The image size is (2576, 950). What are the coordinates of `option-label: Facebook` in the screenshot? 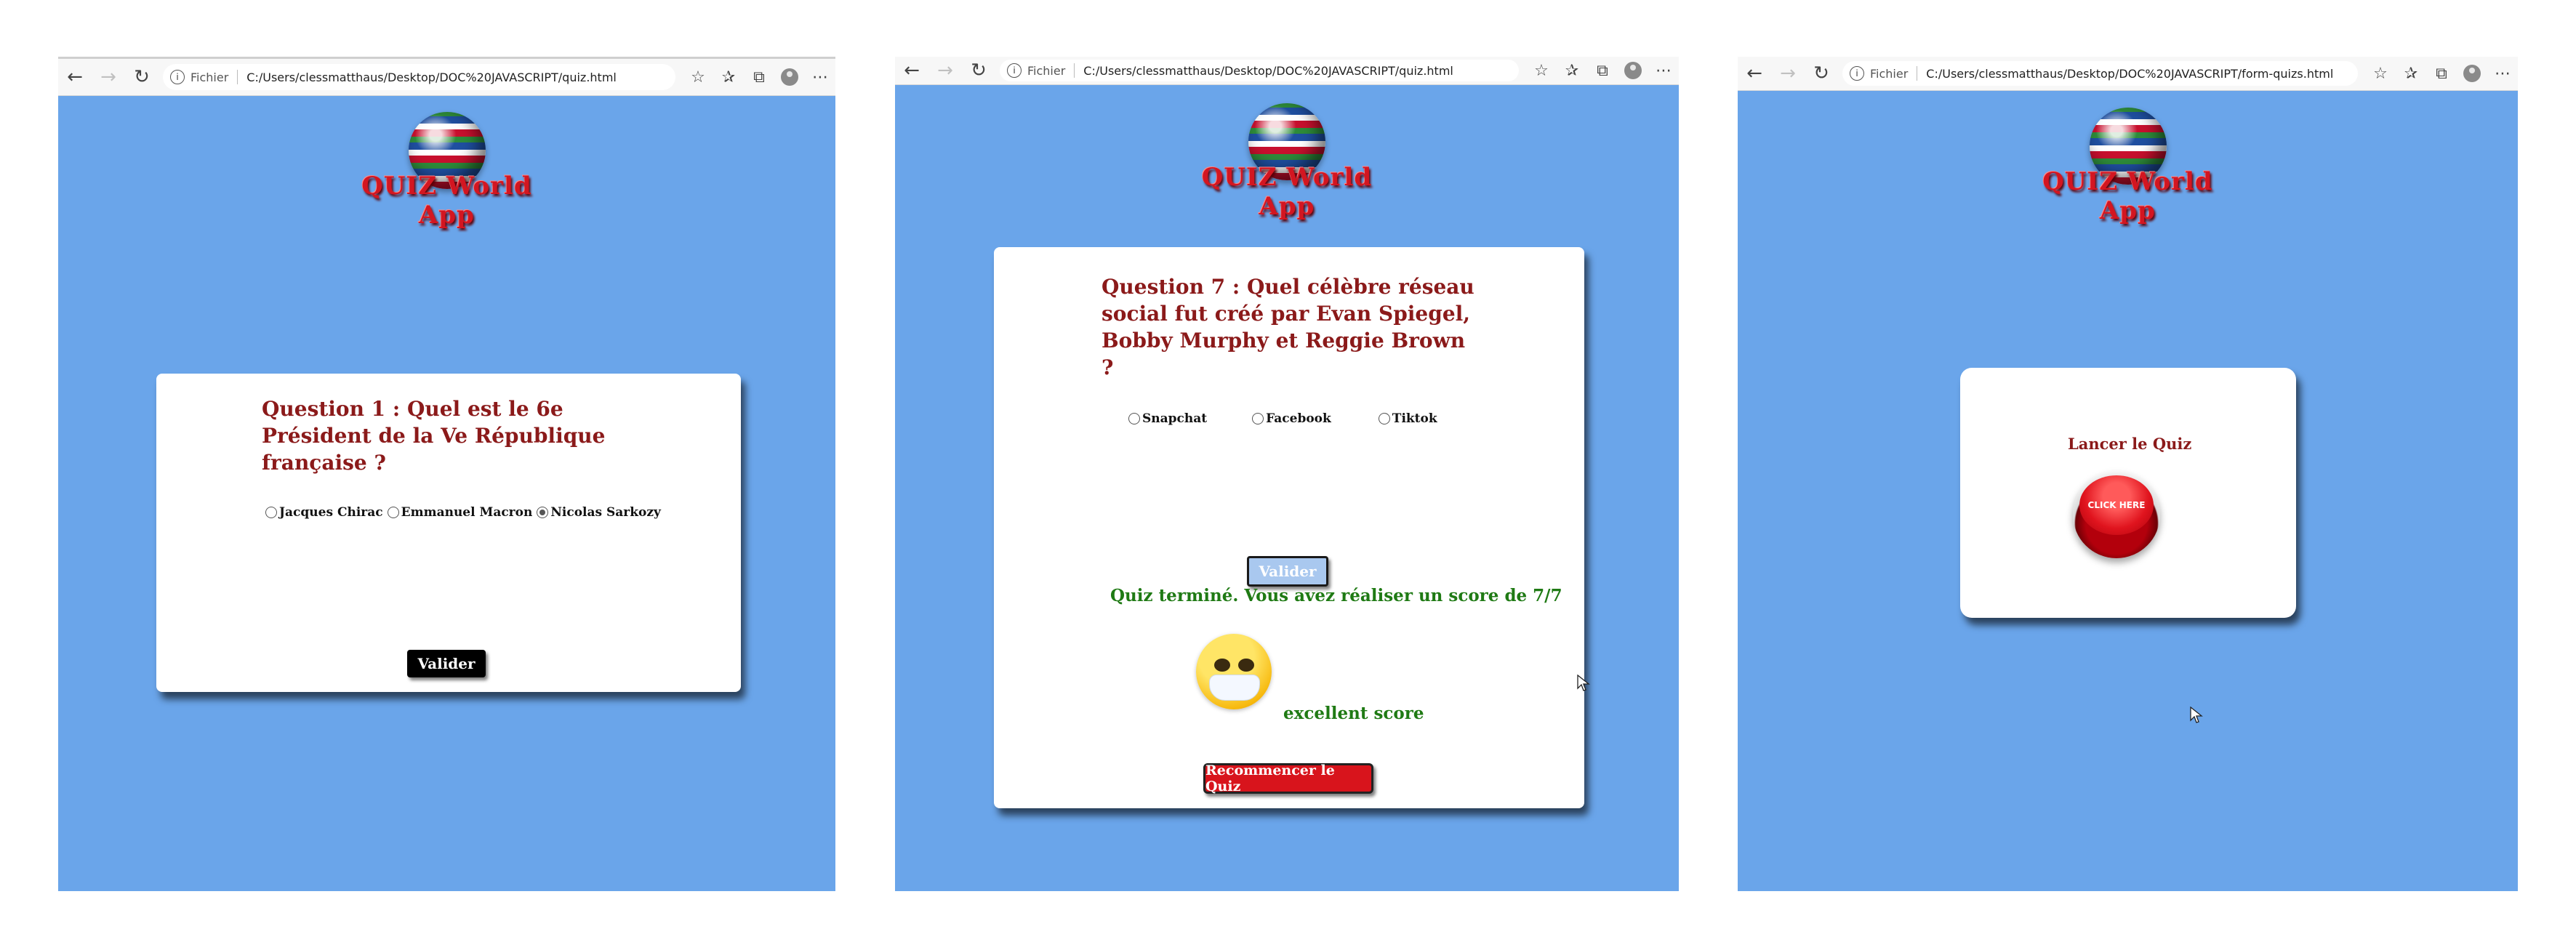 It's located at (1299, 418).